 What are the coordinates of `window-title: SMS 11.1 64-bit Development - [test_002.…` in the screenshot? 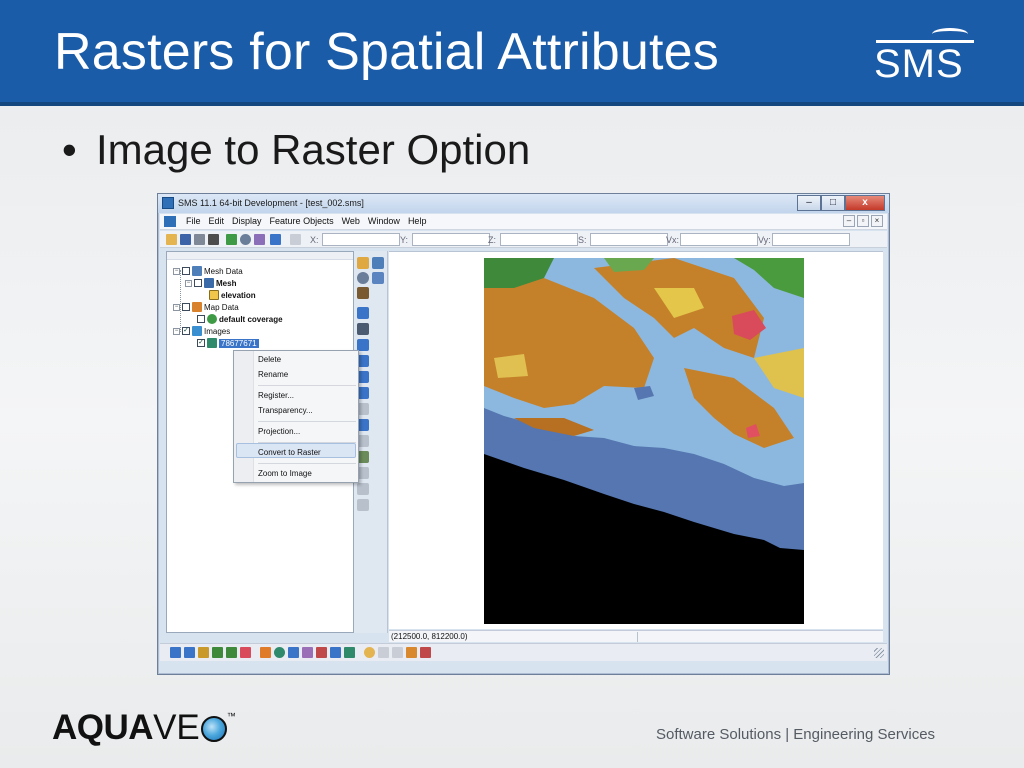 It's located at (271, 203).